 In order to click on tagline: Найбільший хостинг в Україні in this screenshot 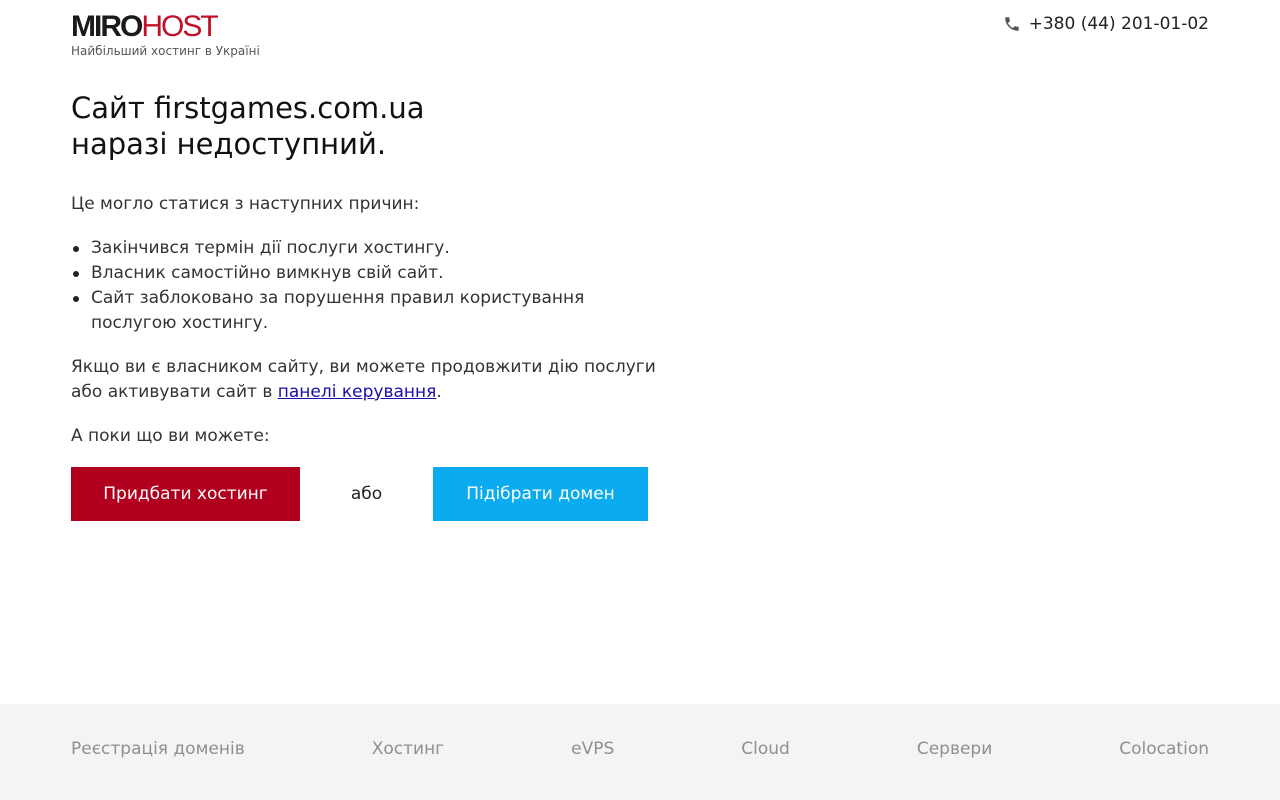, I will do `click(165, 51)`.